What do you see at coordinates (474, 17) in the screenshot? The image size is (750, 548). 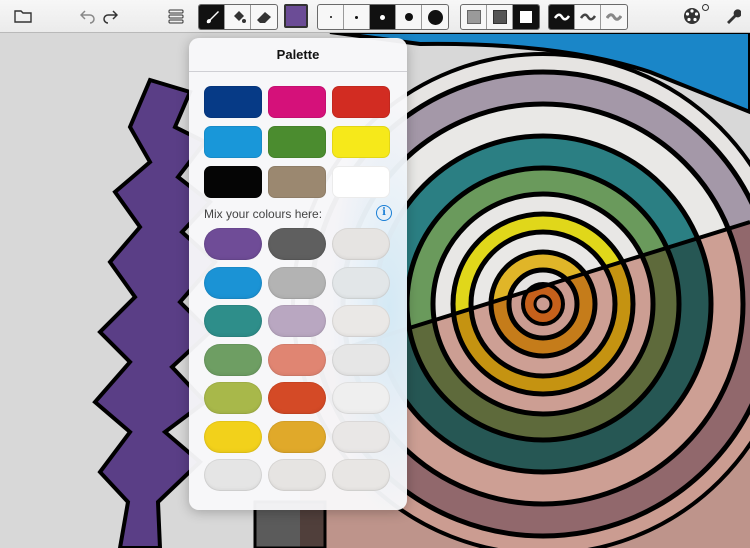 I see `texture-light-icon` at bounding box center [474, 17].